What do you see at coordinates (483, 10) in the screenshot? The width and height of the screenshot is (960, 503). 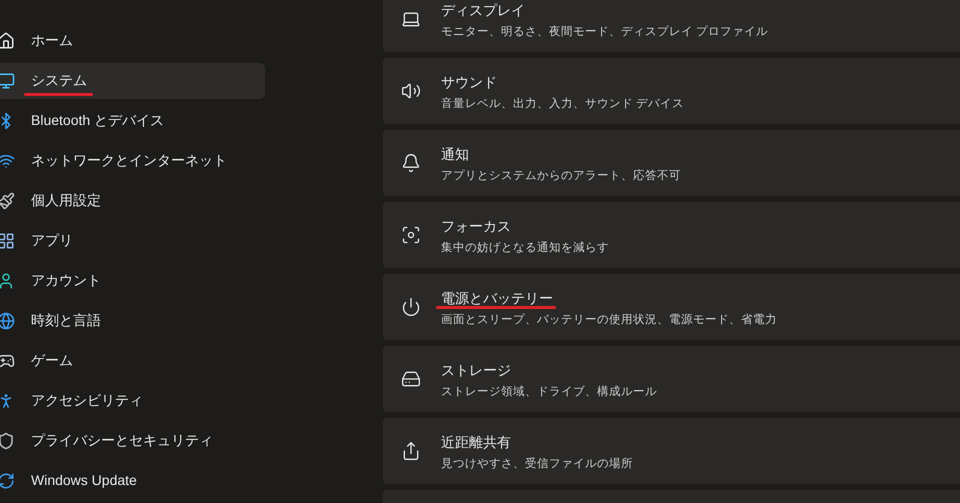 I see `card-title: ディスプレイ` at bounding box center [483, 10].